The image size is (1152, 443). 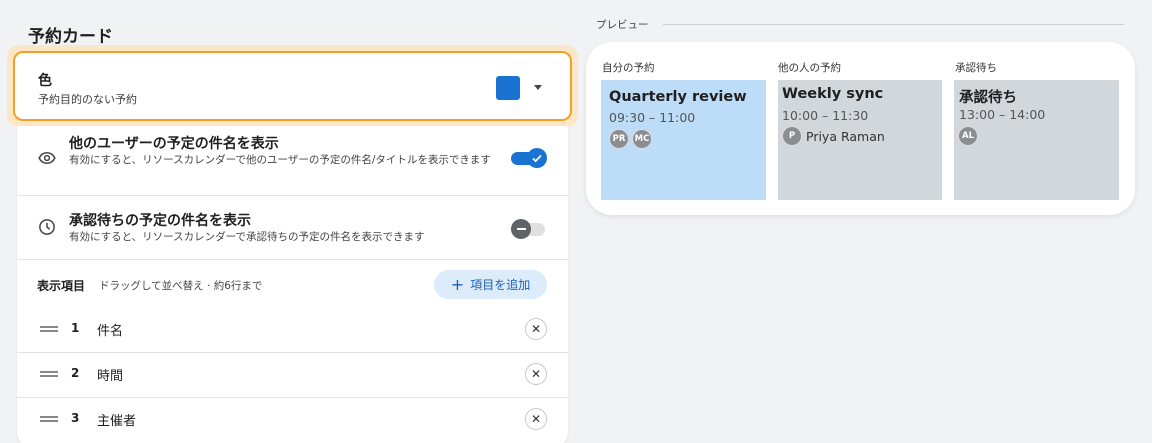 I want to click on field-number: 3, so click(x=75, y=418).